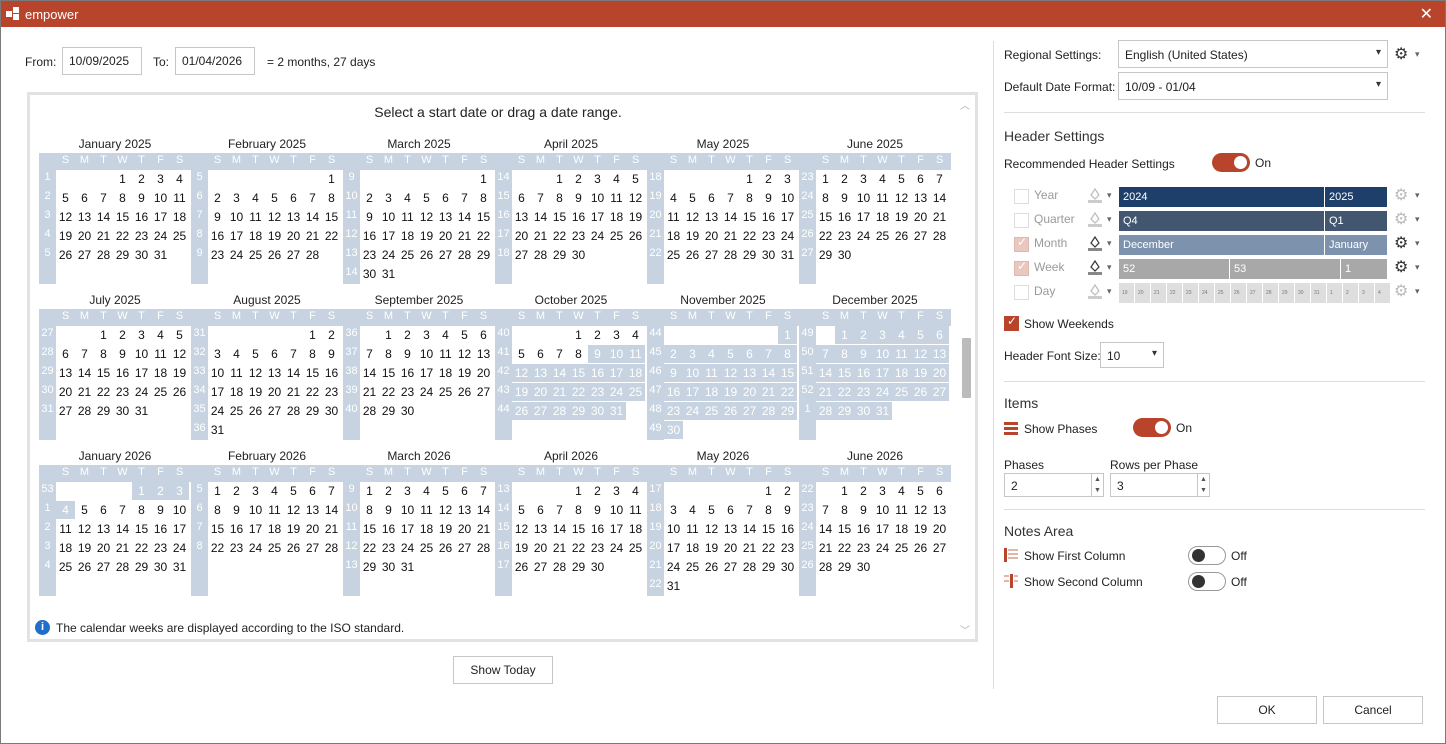  Describe the element at coordinates (47, 333) in the screenshot. I see `week-number: 27` at that location.